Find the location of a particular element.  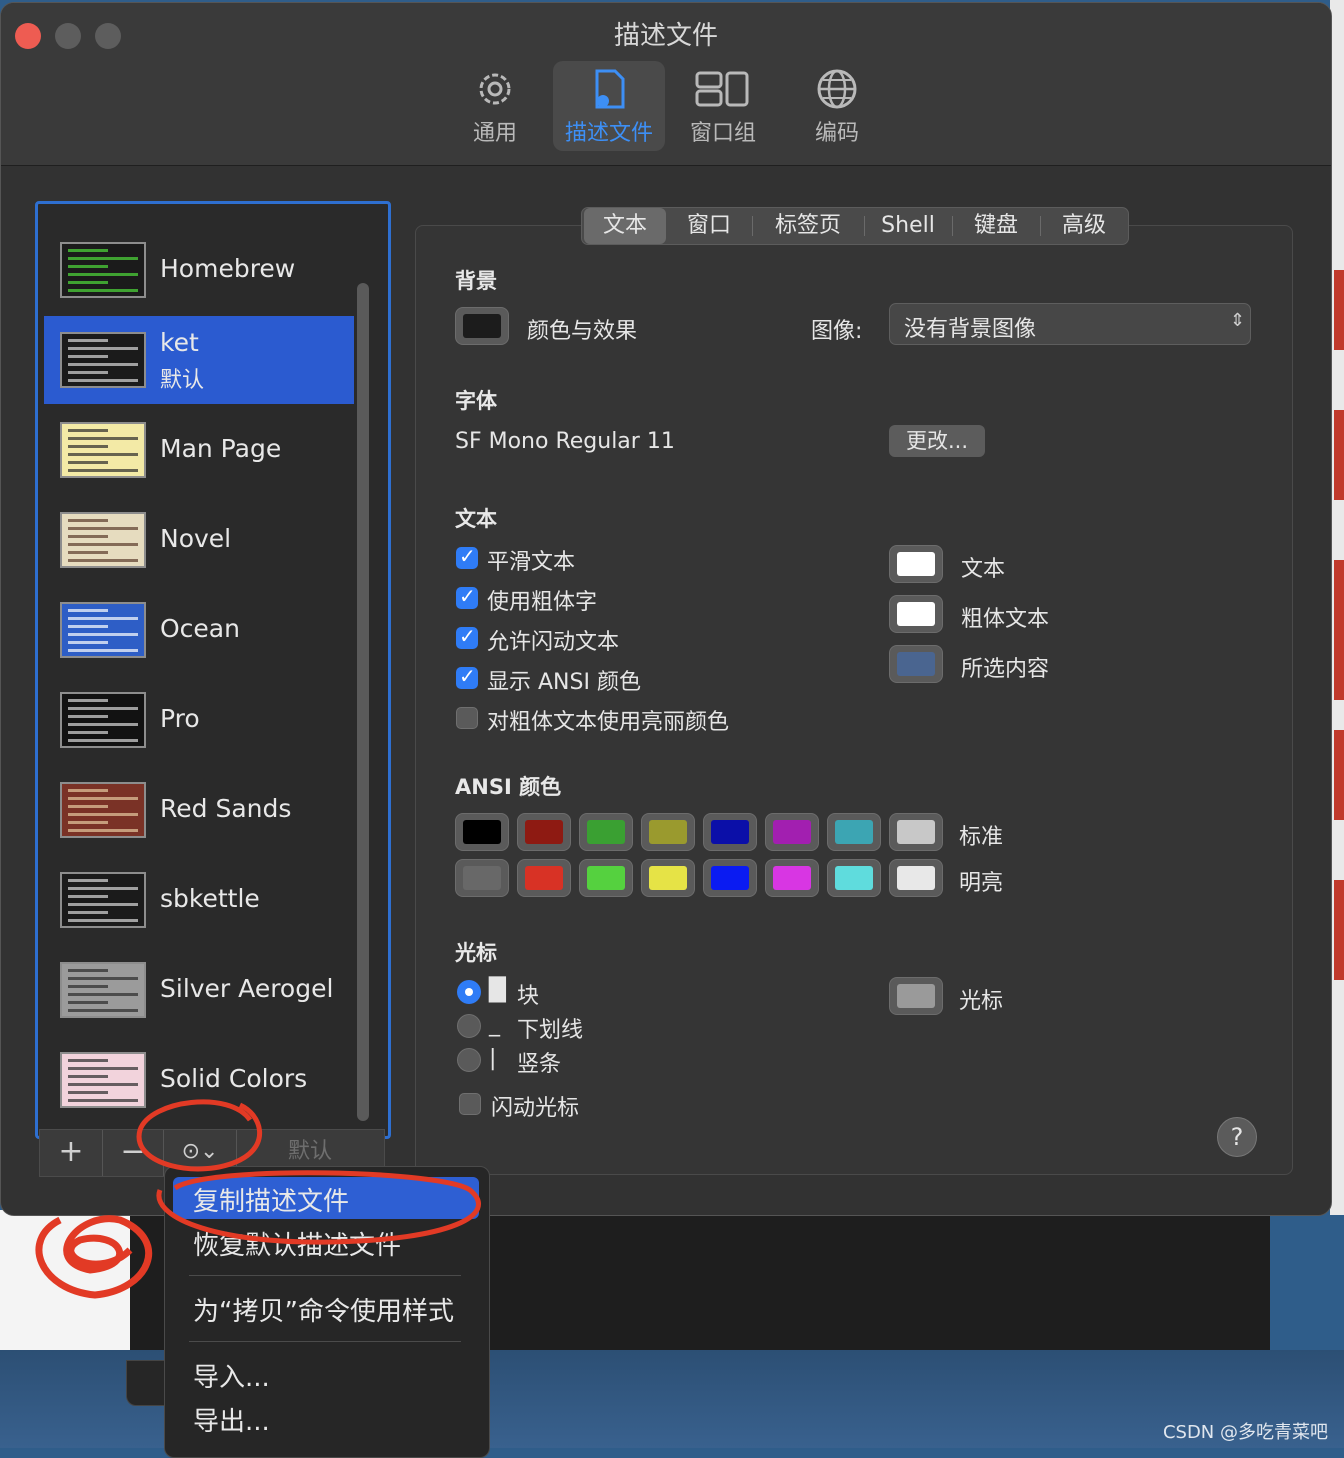

profile-name: Novel is located at coordinates (196, 538).